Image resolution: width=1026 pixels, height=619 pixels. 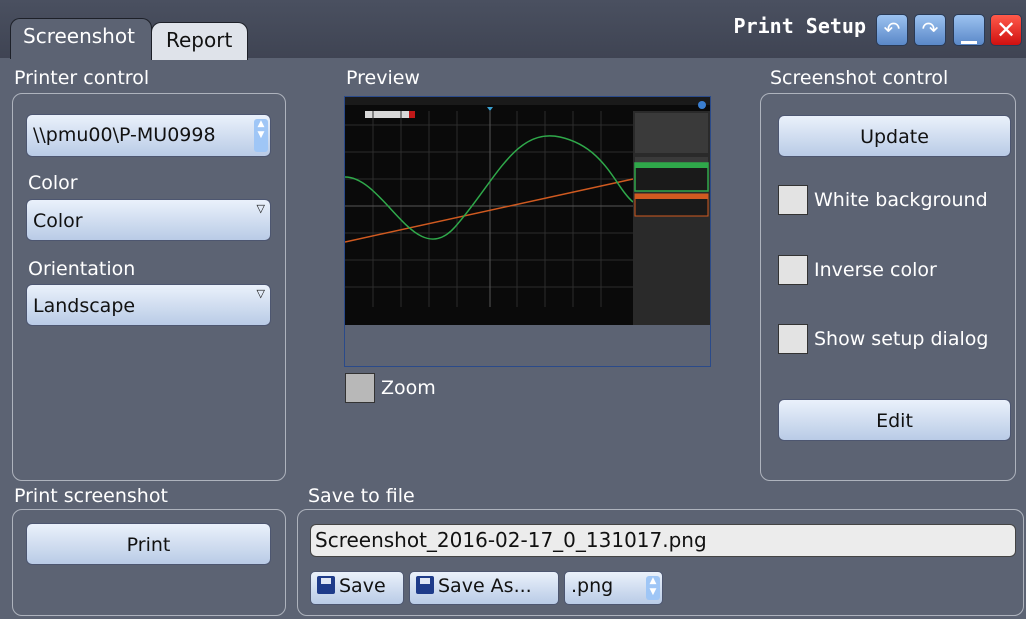 I want to click on color-value: Color, so click(x=58, y=221).